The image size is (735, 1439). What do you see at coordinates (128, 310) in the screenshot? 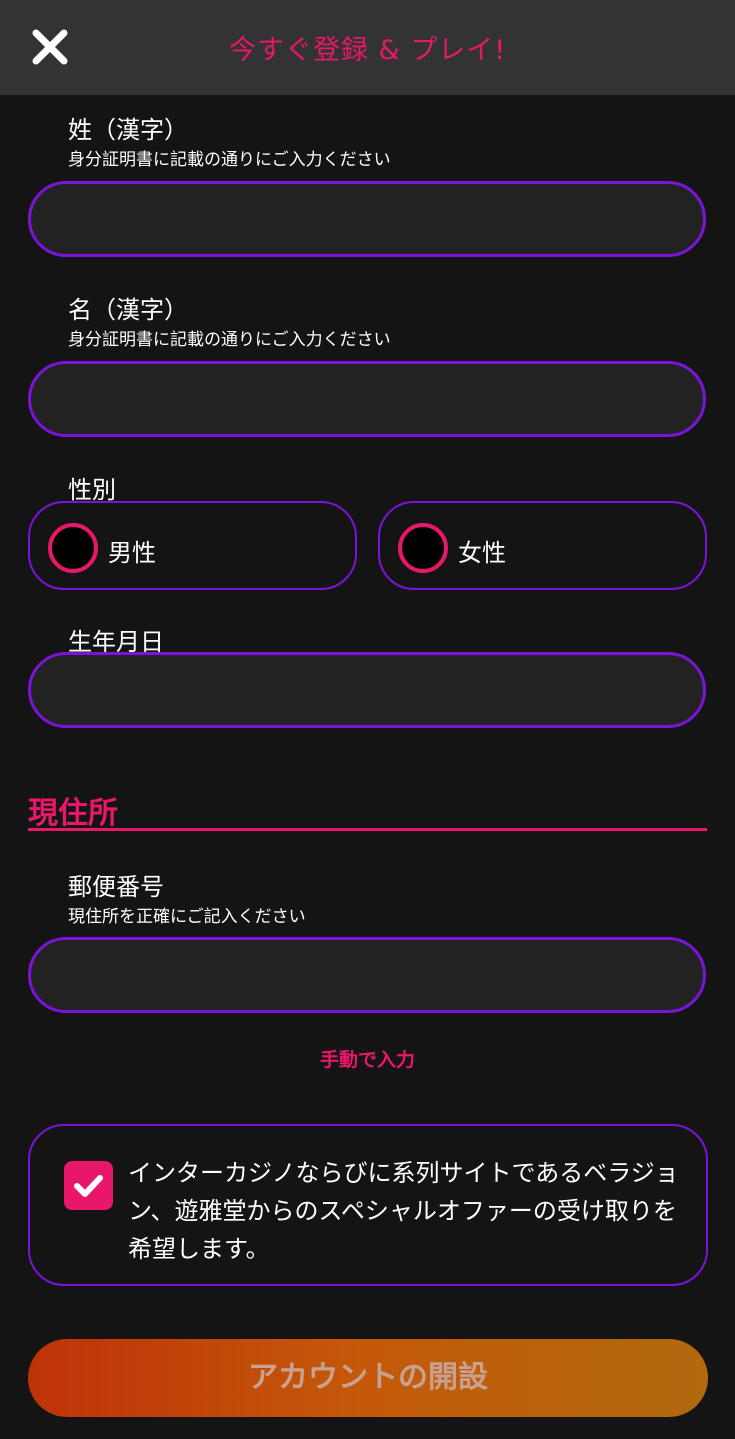
I see `first-name-label: 名（漢字）` at bounding box center [128, 310].